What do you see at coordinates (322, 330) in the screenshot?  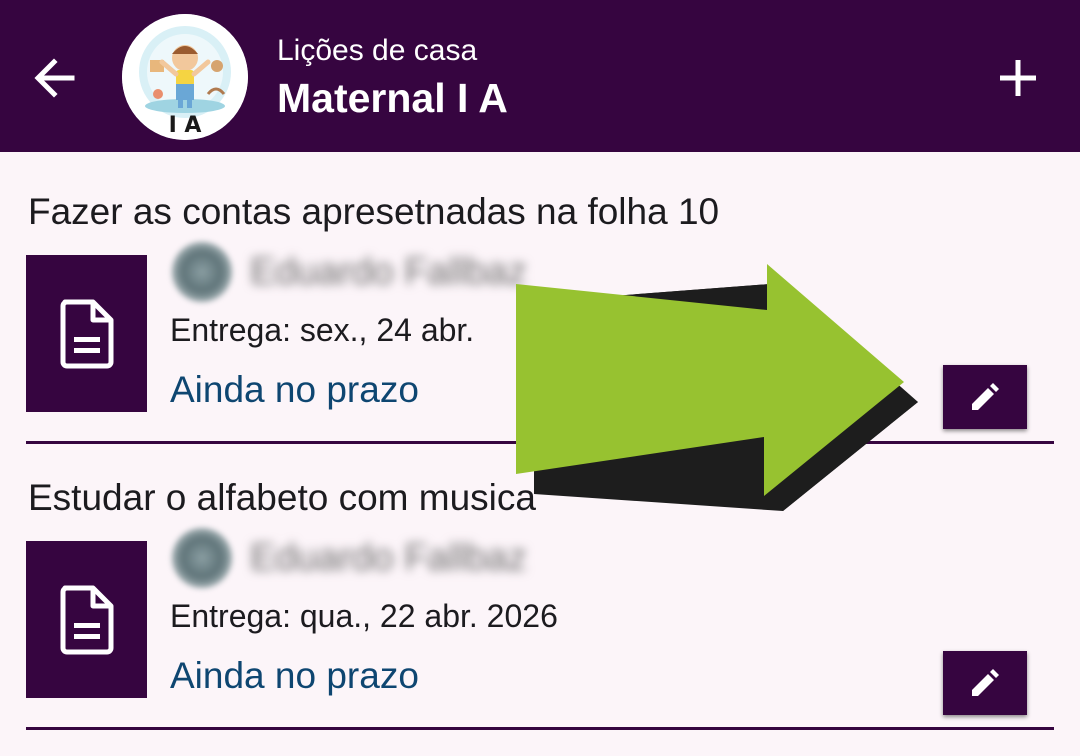 I see `due-date: Entrega: sex., 24 abr.` at bounding box center [322, 330].